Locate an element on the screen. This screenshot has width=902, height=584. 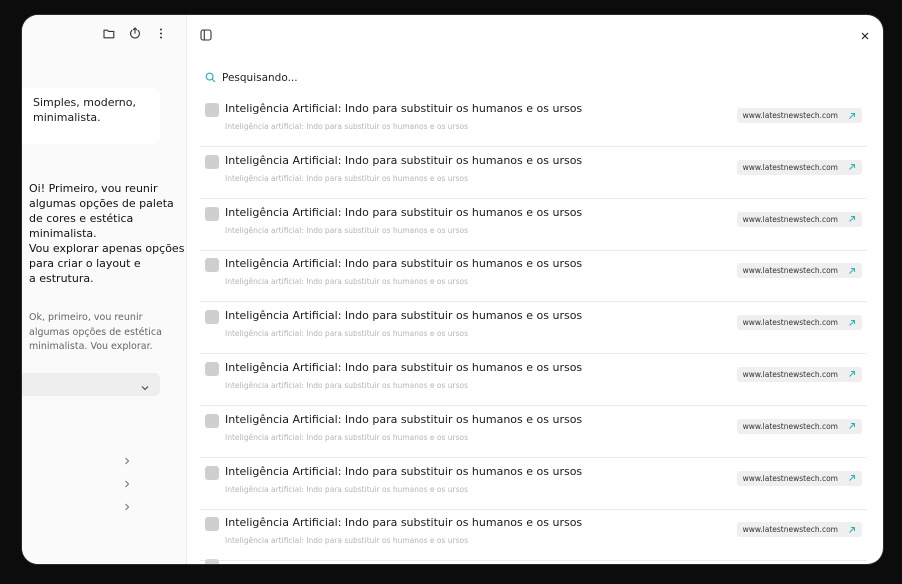
user-message-text: Simples, moderno, minimalista. is located at coordinates (85, 110).